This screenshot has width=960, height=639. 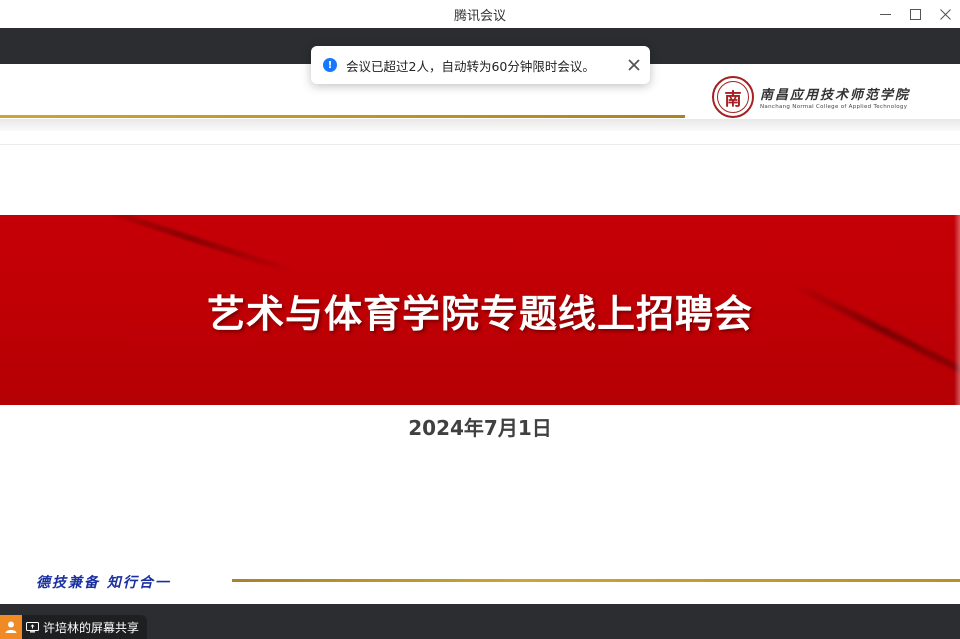 I want to click on header-thin-line, so click(x=480, y=144).